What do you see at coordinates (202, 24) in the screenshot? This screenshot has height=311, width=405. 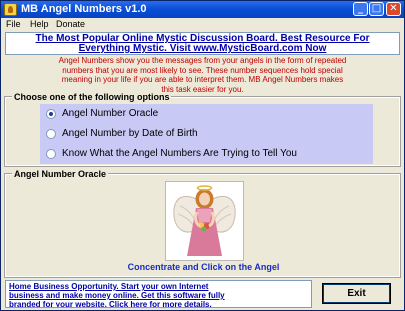 I see `menu-bar: File Help Donate` at bounding box center [202, 24].